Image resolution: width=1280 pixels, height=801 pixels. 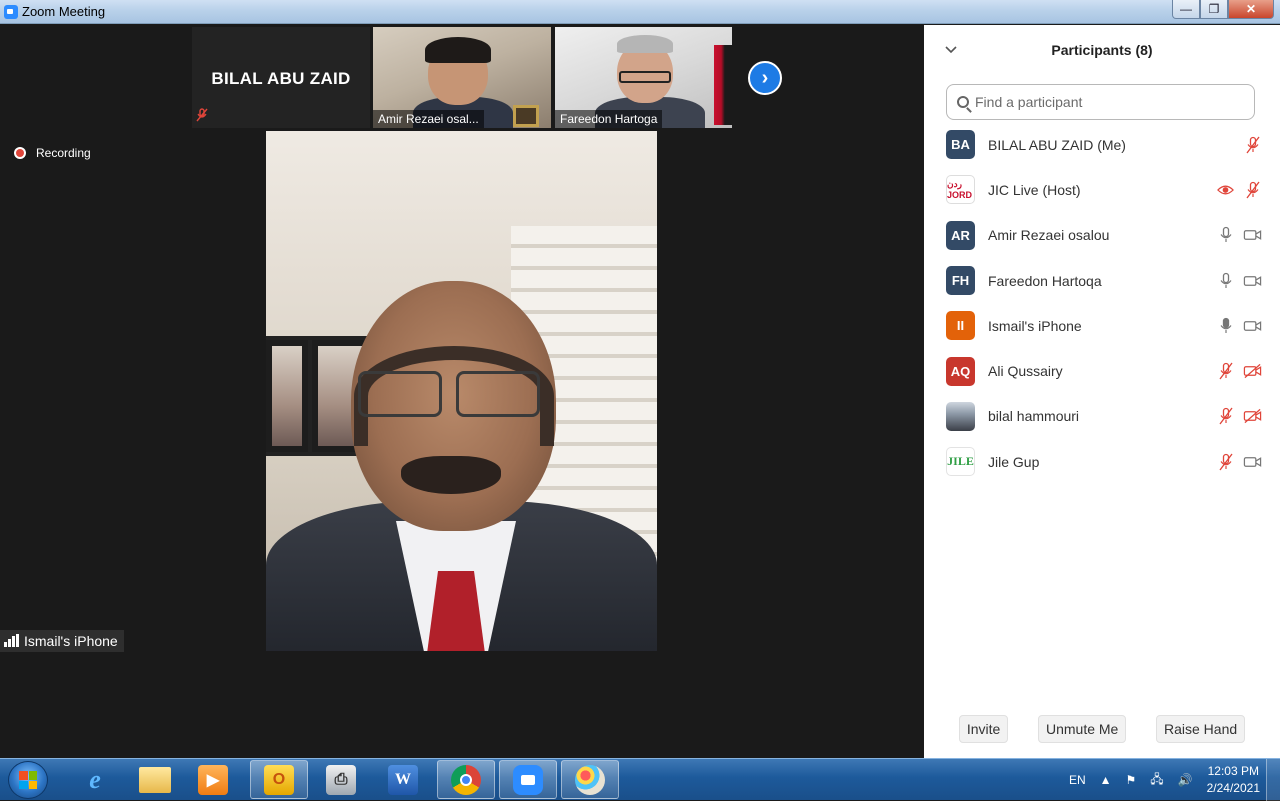 I want to click on participant-row: AR Amir Rezaei osalou, so click(x=1102, y=235).